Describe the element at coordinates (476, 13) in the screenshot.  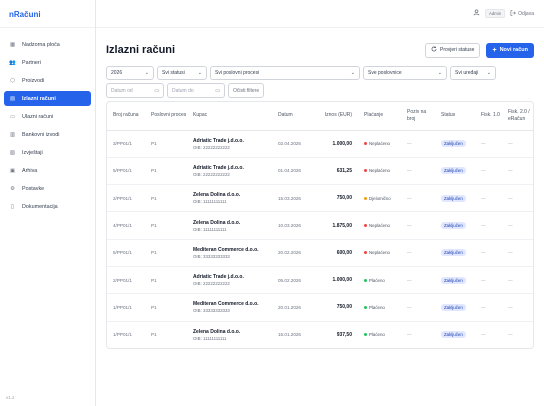
I see `user-icon` at that location.